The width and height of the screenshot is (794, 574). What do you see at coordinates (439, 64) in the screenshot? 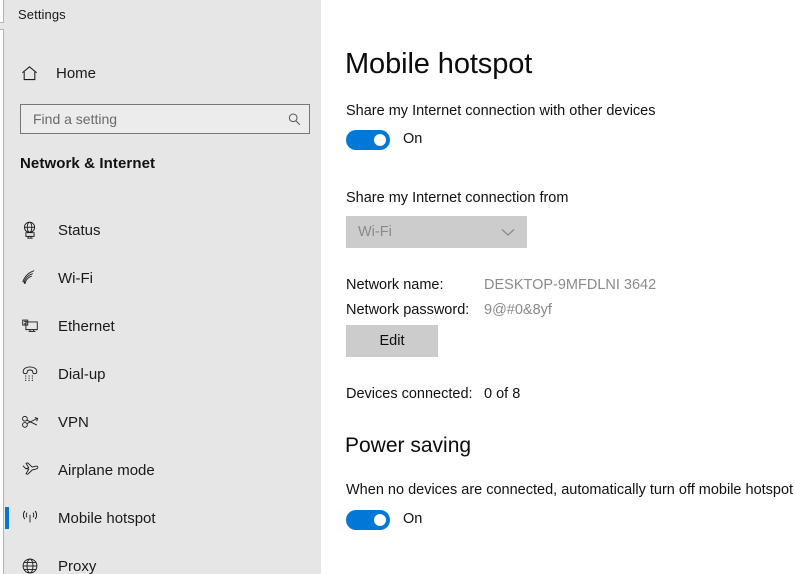
I see `page-title: Mobile hotspot` at bounding box center [439, 64].